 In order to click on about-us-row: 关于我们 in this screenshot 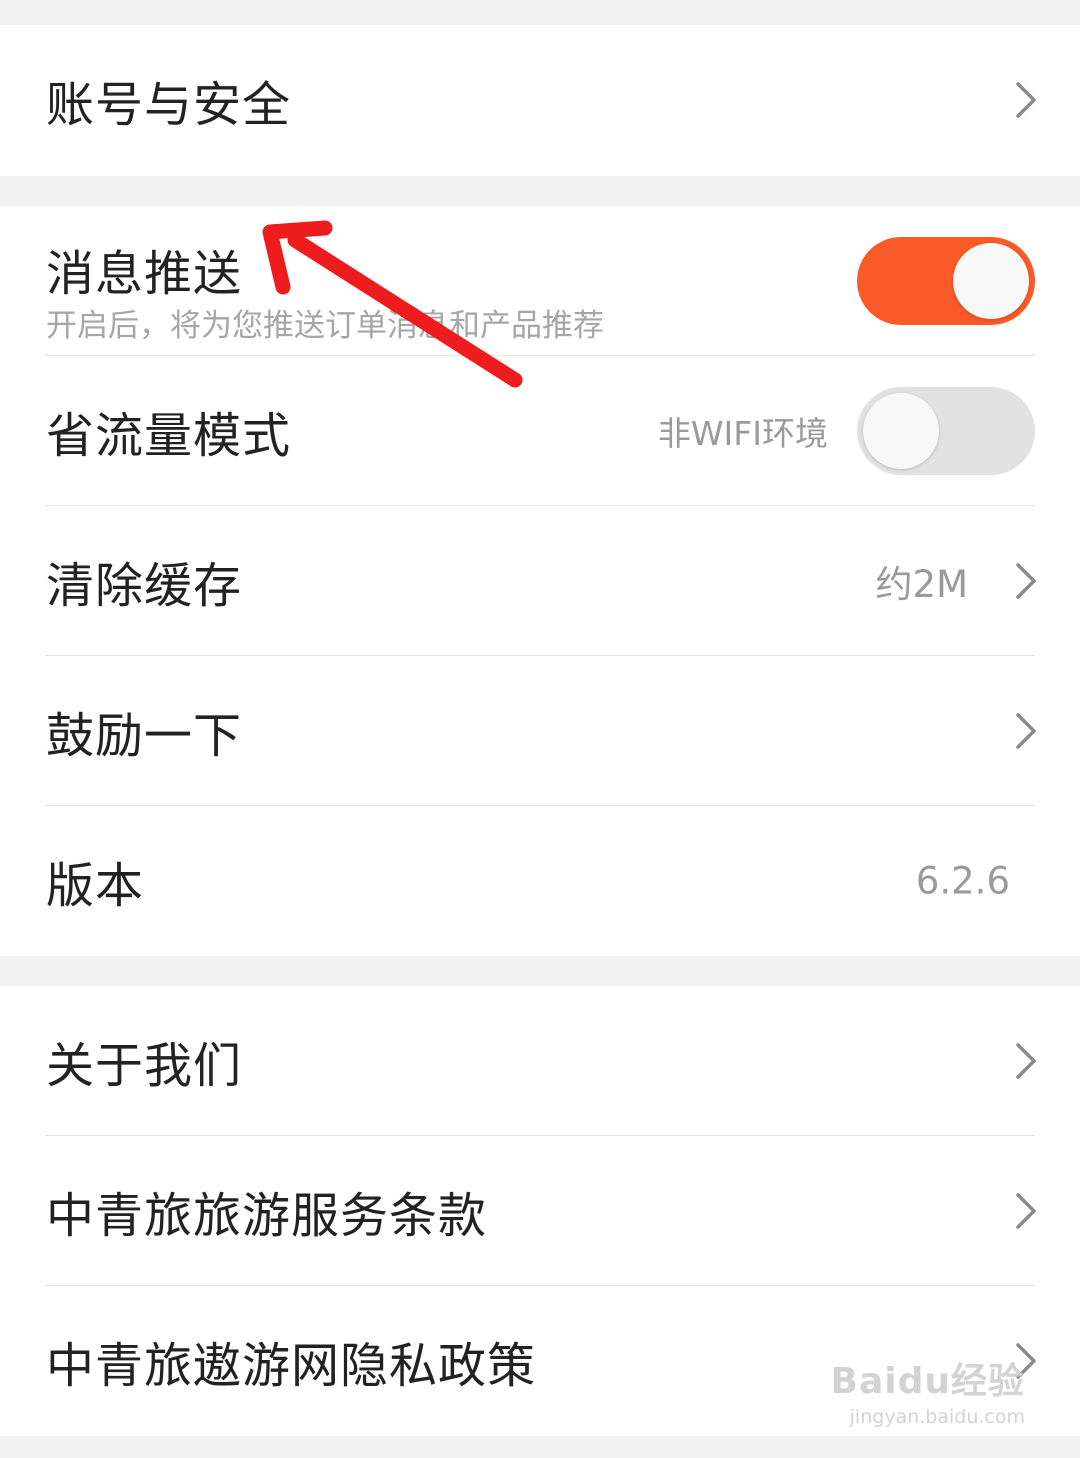, I will do `click(540, 1061)`.